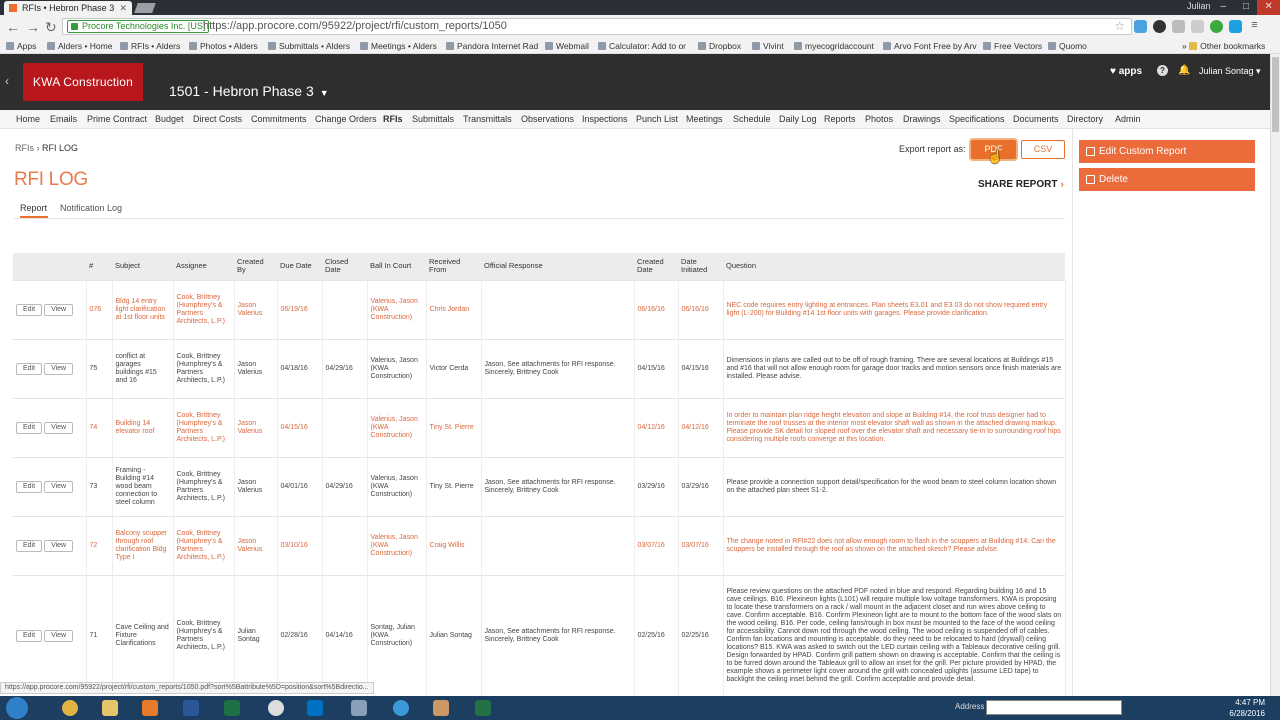 This screenshot has width=1280, height=720. Describe the element at coordinates (1043, 149) in the screenshot. I see `export-csv-button: CSV` at that location.